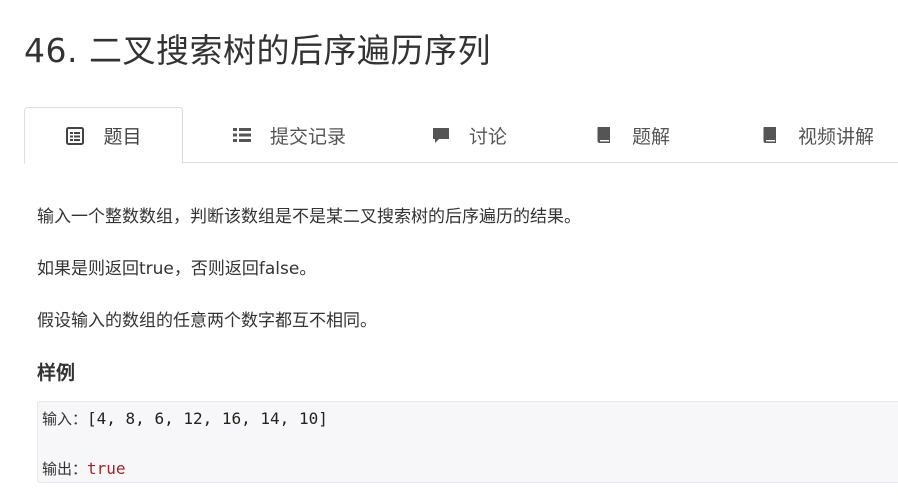  What do you see at coordinates (207, 418) in the screenshot?
I see `sample-input-value: [4, 8, 6, 12, 16, 14, 10]` at bounding box center [207, 418].